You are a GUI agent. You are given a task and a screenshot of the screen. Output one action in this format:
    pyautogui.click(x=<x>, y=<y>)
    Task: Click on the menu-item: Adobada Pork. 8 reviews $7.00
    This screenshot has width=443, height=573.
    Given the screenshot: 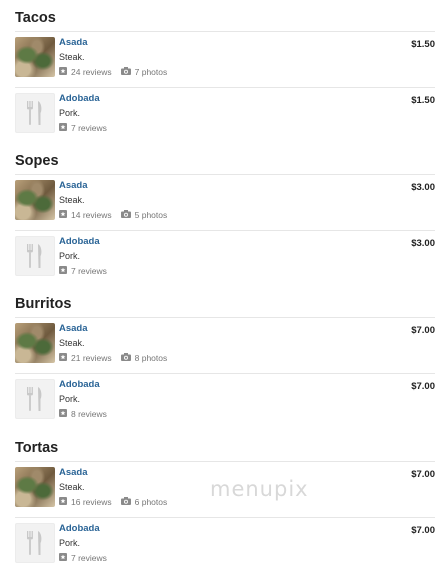 What is the action you would take?
    pyautogui.click(x=225, y=401)
    